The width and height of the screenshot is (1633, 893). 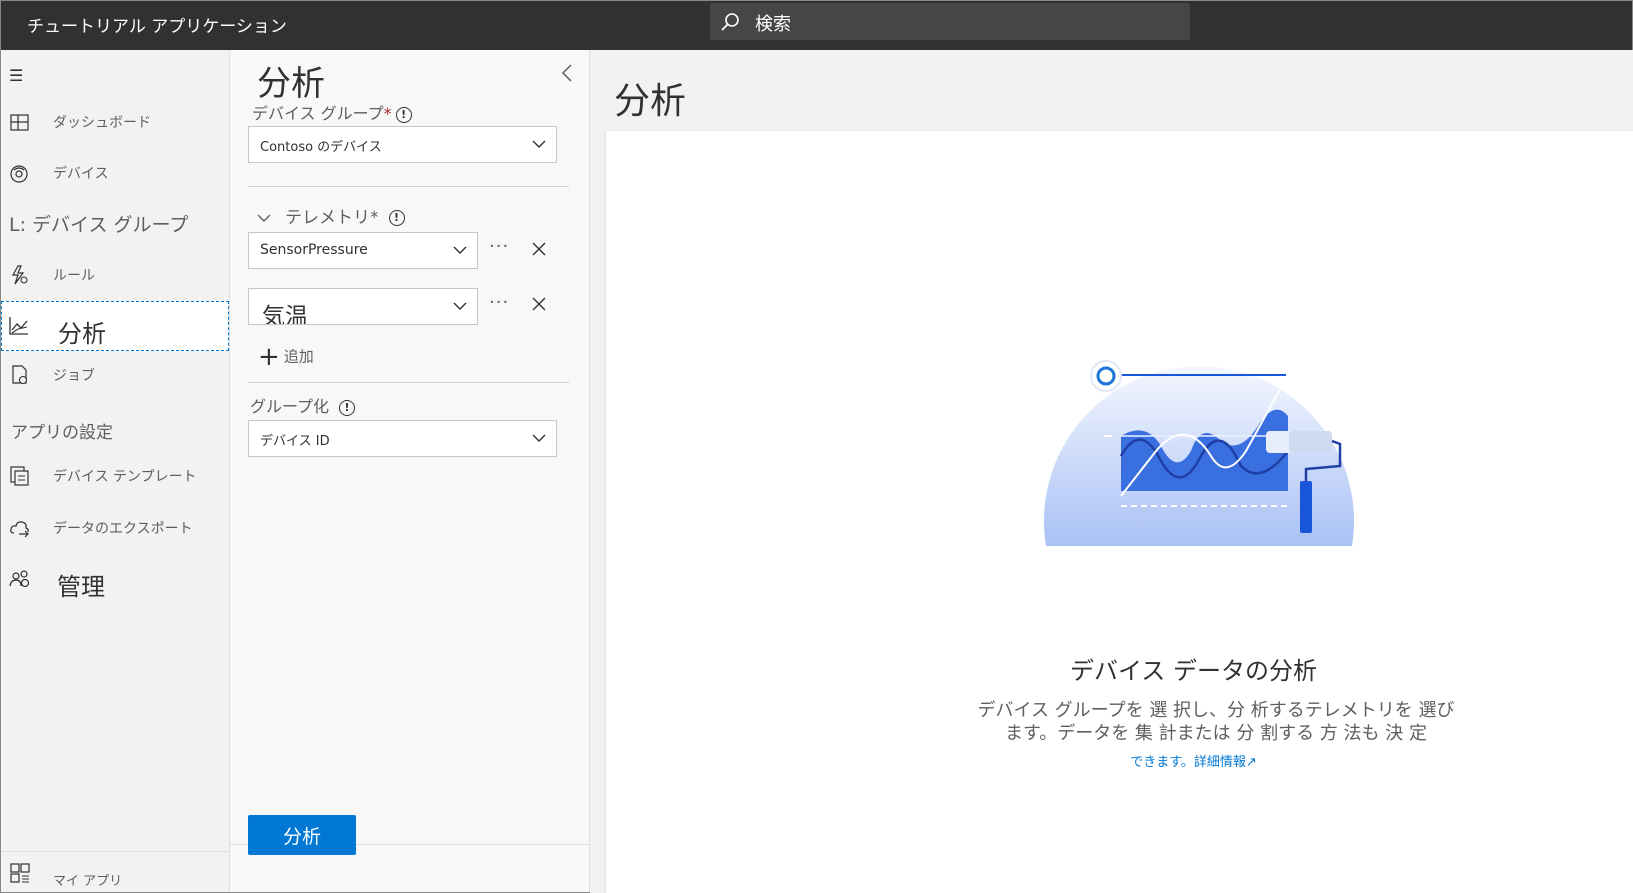 What do you see at coordinates (62, 433) in the screenshot?
I see `nav-section-app-settings: アプリの設定` at bounding box center [62, 433].